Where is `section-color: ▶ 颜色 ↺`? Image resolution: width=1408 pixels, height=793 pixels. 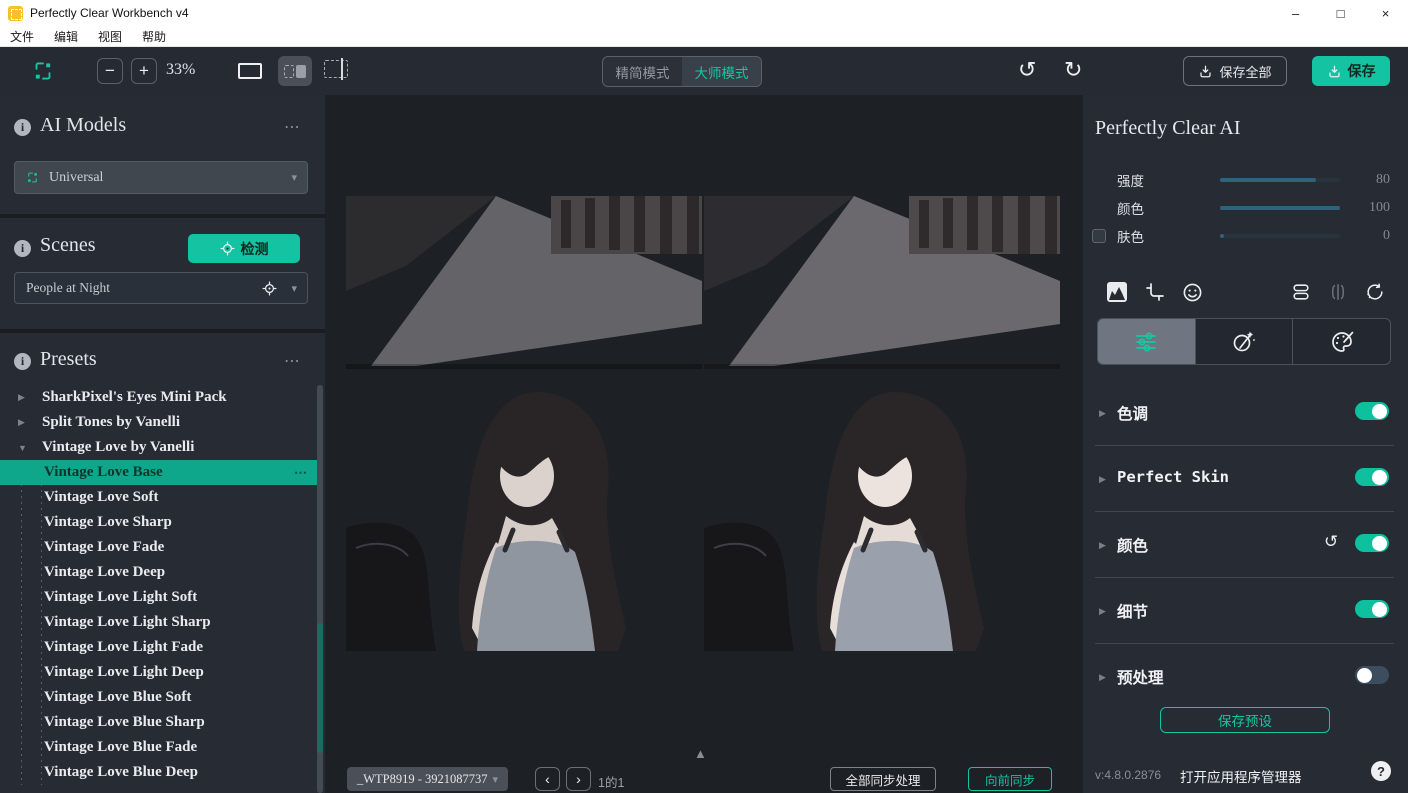 section-color: ▶ 颜色 ↺ is located at coordinates (1245, 545).